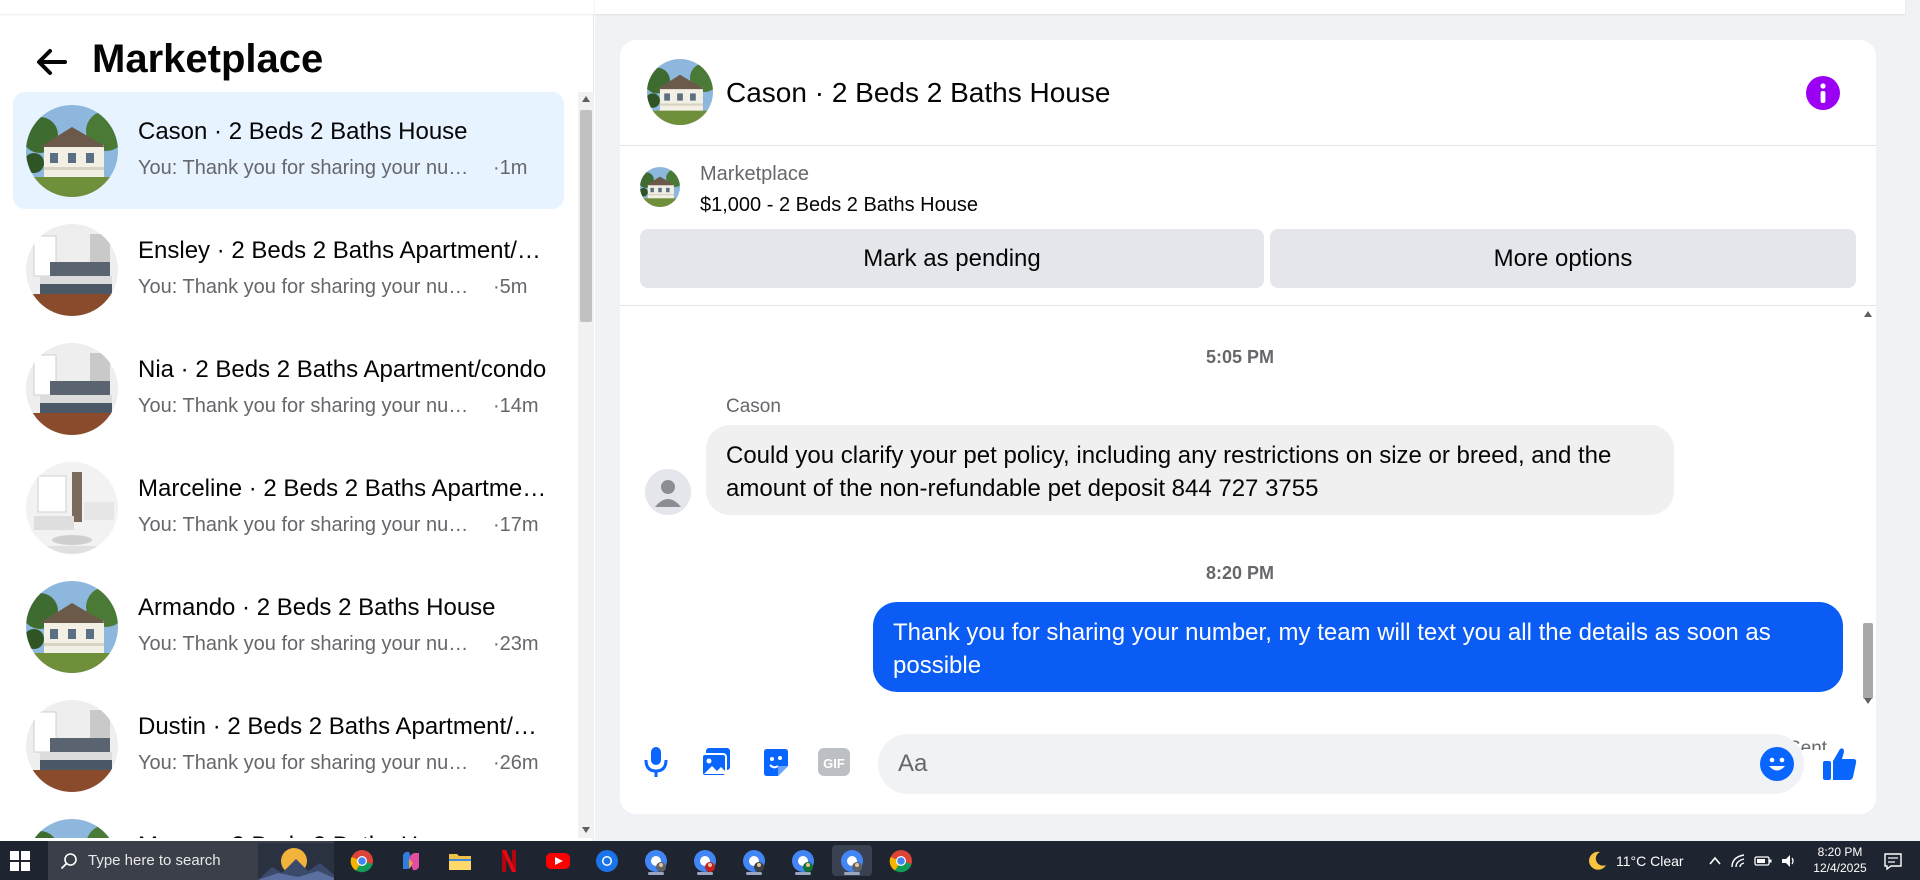 This screenshot has width=1920, height=880. Describe the element at coordinates (1240, 573) in the screenshot. I see `message-timestamp: 8:20 PM` at that location.